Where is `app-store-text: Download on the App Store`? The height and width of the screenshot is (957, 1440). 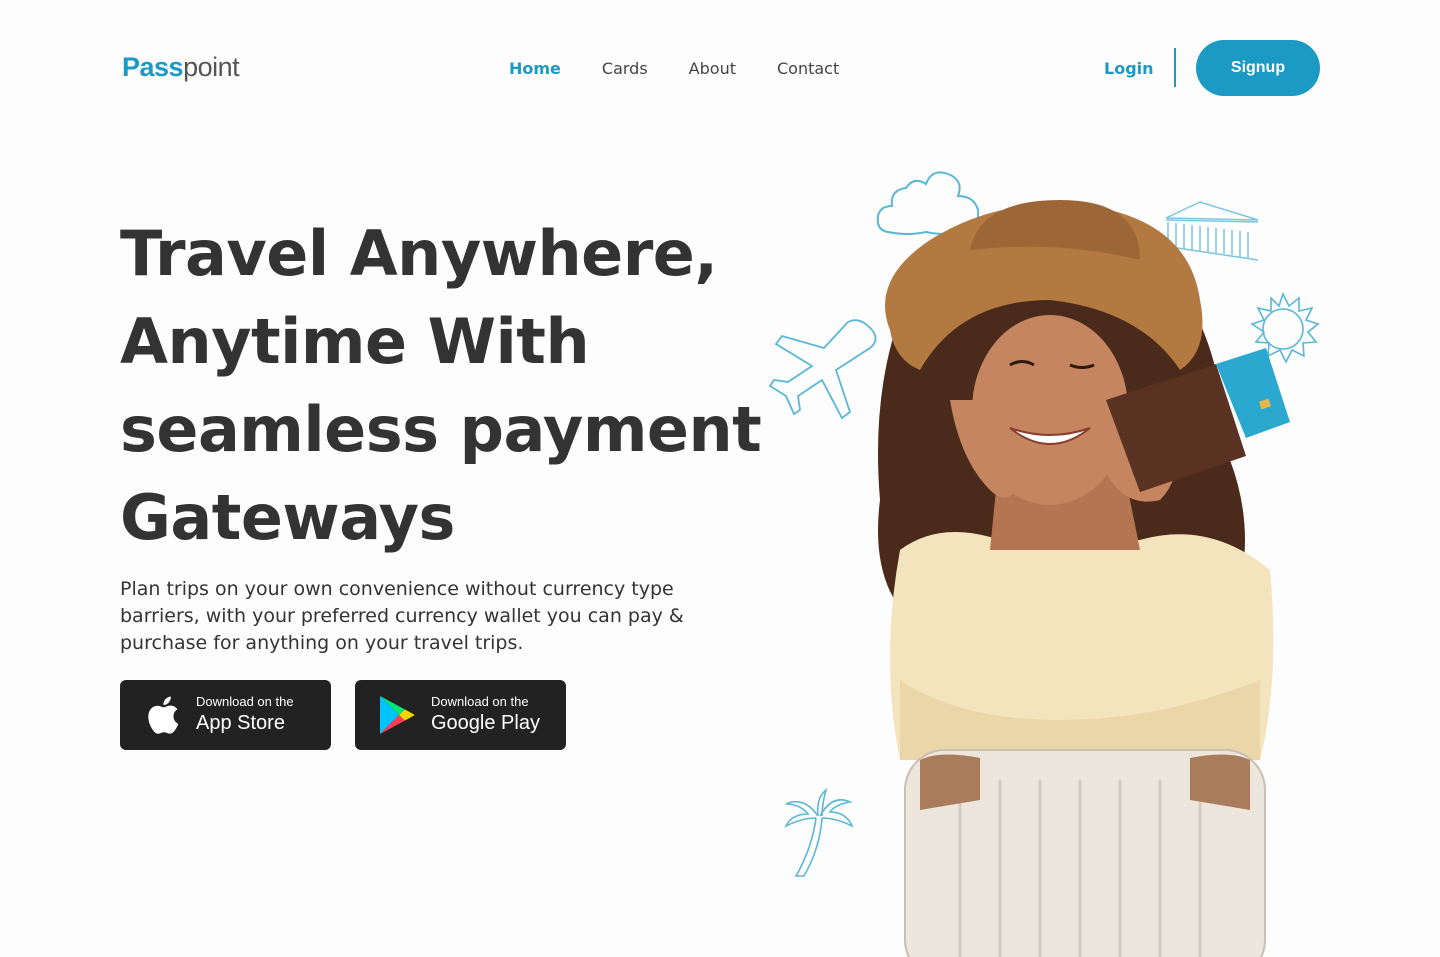 app-store-text: Download on the App Store is located at coordinates (245, 715).